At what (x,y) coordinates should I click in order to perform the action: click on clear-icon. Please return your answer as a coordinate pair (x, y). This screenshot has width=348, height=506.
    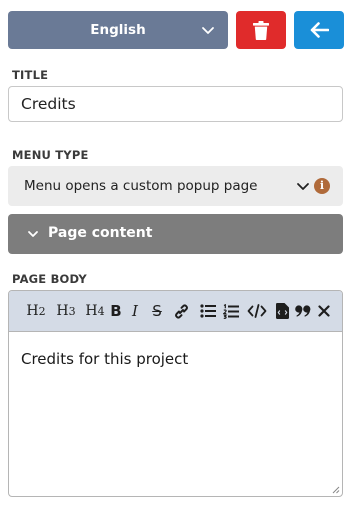
    Looking at the image, I should click on (324, 311).